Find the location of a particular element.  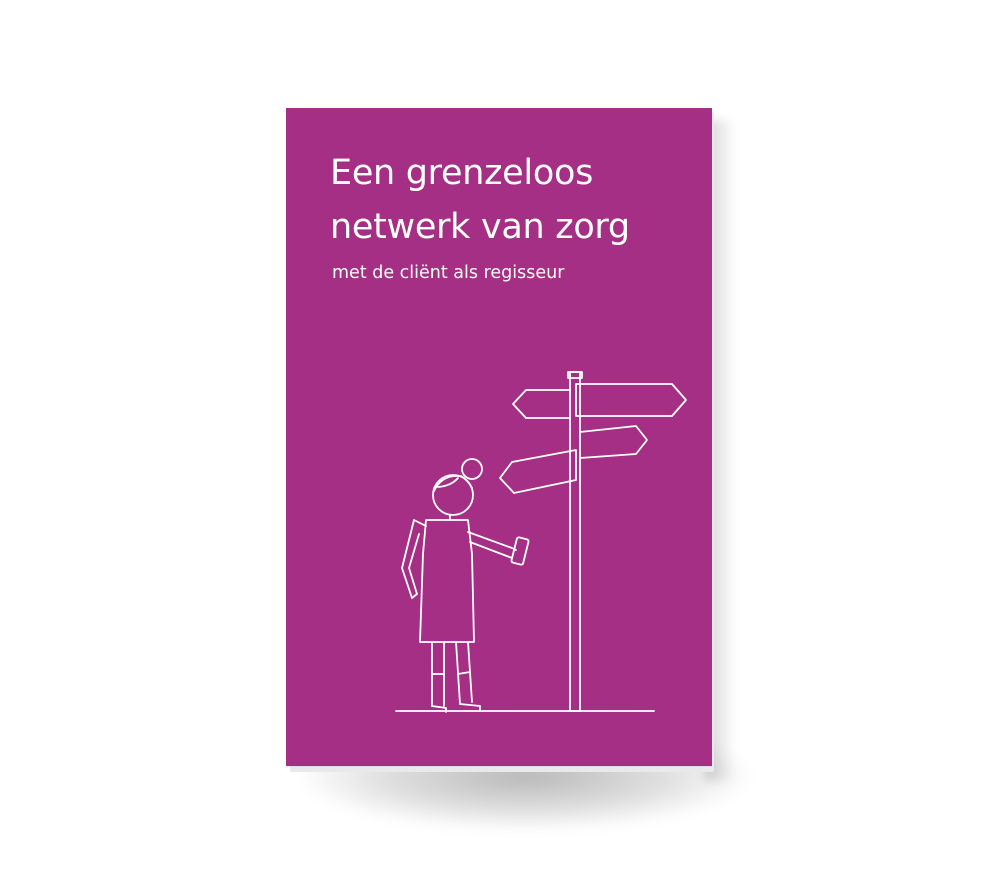

signpost-pole is located at coordinates (575, 541).